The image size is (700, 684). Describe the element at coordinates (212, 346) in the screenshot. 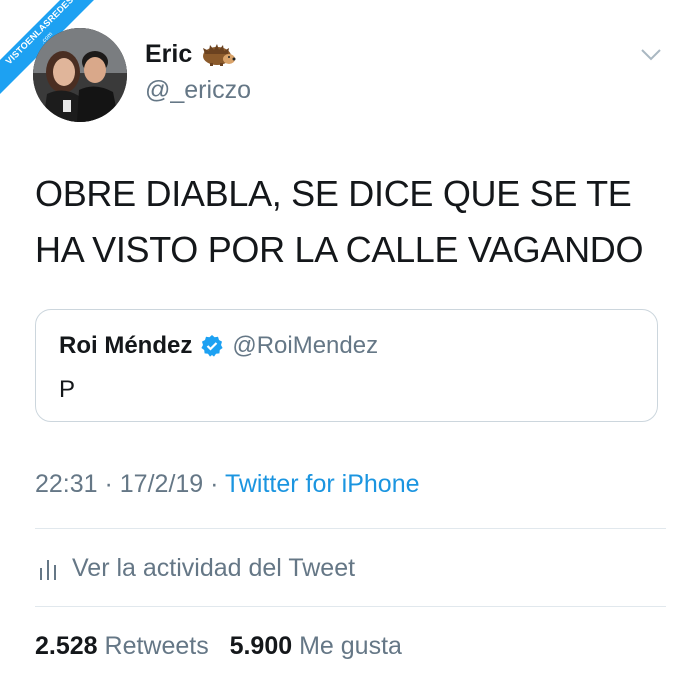

I see `verified-badge-icon` at that location.